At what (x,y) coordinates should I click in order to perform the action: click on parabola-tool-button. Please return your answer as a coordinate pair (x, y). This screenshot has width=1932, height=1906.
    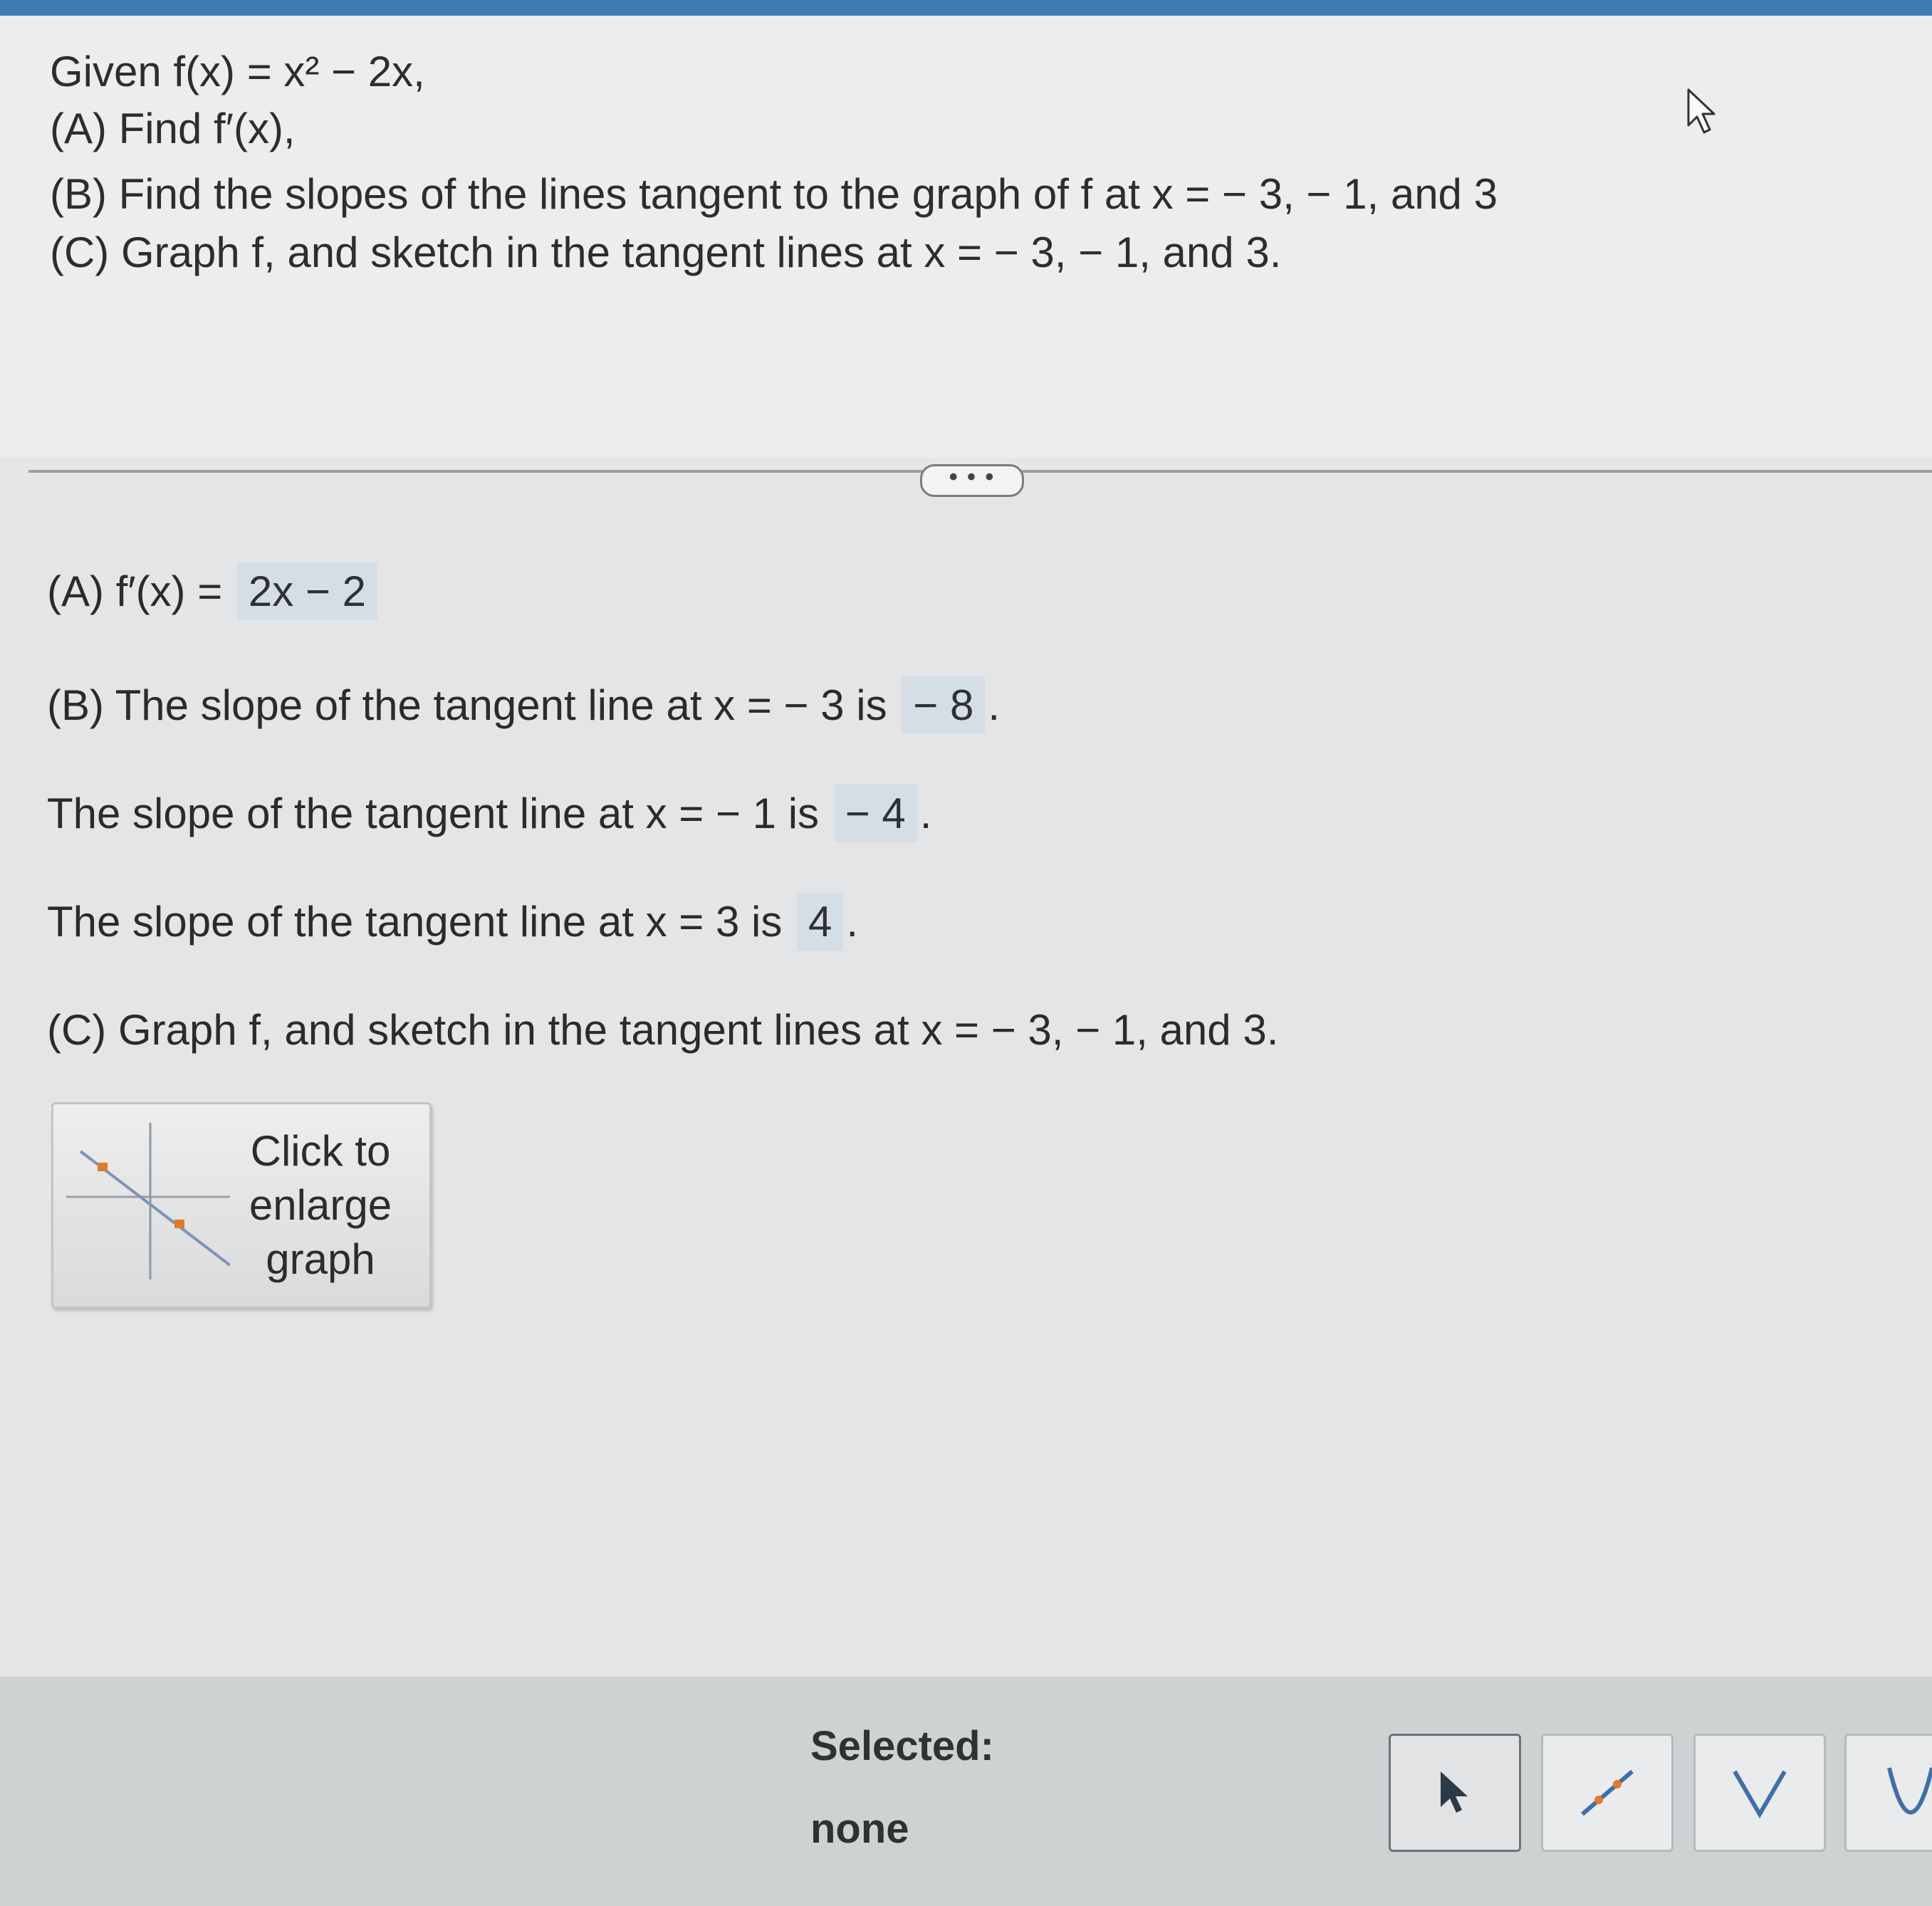
    Looking at the image, I should click on (1888, 1793).